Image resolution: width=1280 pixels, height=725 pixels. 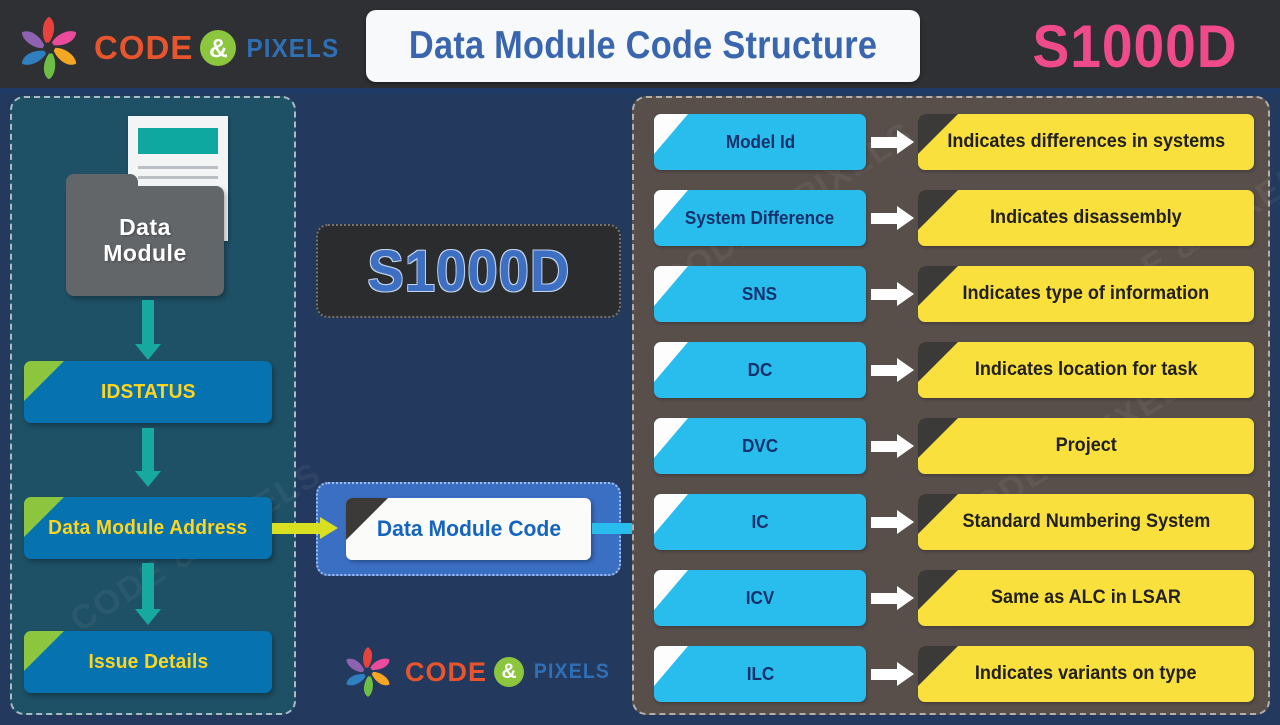 I want to click on left-box-data-module-address: Data Module Address, so click(x=148, y=528).